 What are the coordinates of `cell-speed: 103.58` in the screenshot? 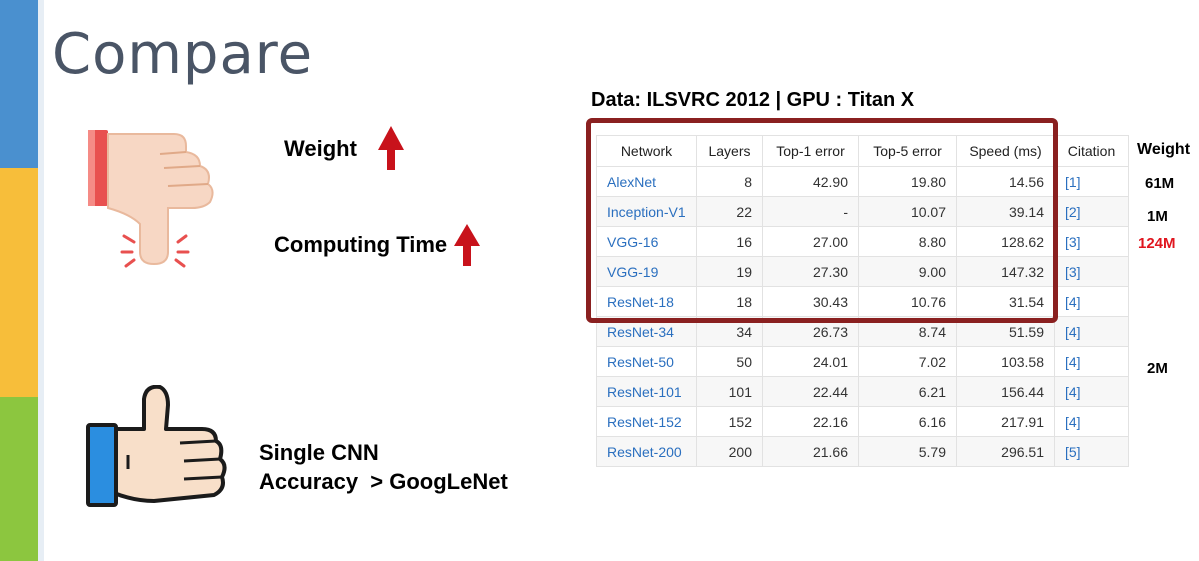 It's located at (1005, 361).